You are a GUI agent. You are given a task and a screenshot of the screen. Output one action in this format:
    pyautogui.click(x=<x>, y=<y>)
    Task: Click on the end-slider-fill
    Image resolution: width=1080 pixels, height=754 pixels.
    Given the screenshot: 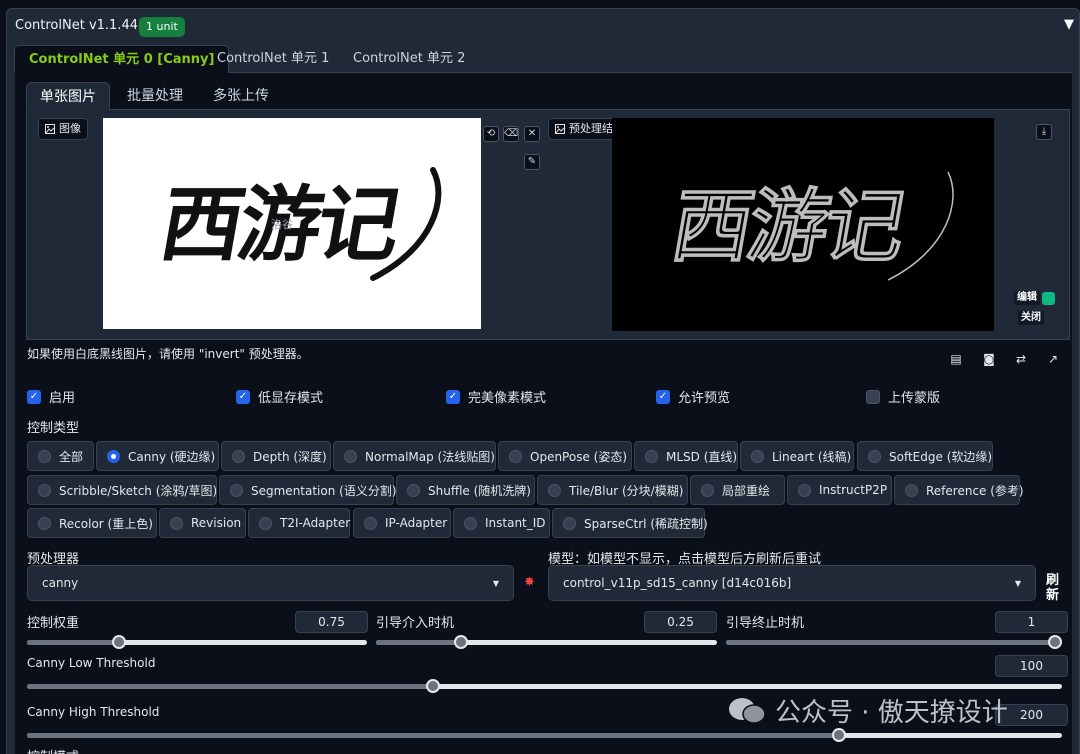 What is the action you would take?
    pyautogui.click(x=894, y=642)
    